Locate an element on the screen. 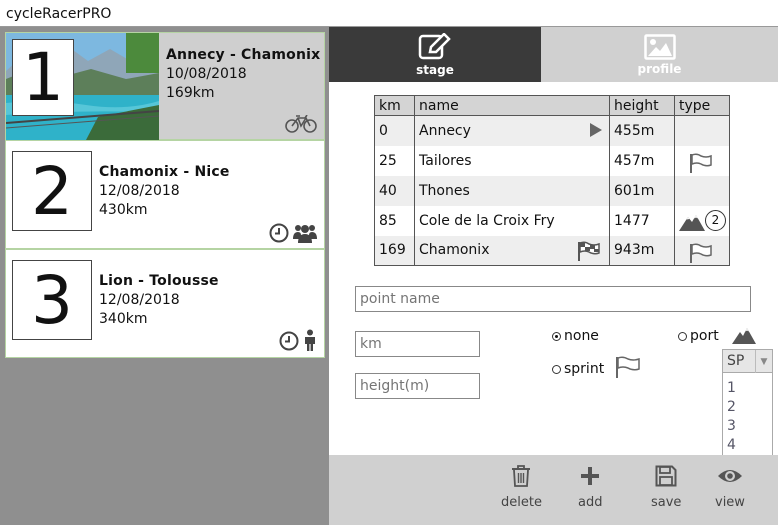 The width and height of the screenshot is (778, 525). stage-number: 2 is located at coordinates (52, 191).